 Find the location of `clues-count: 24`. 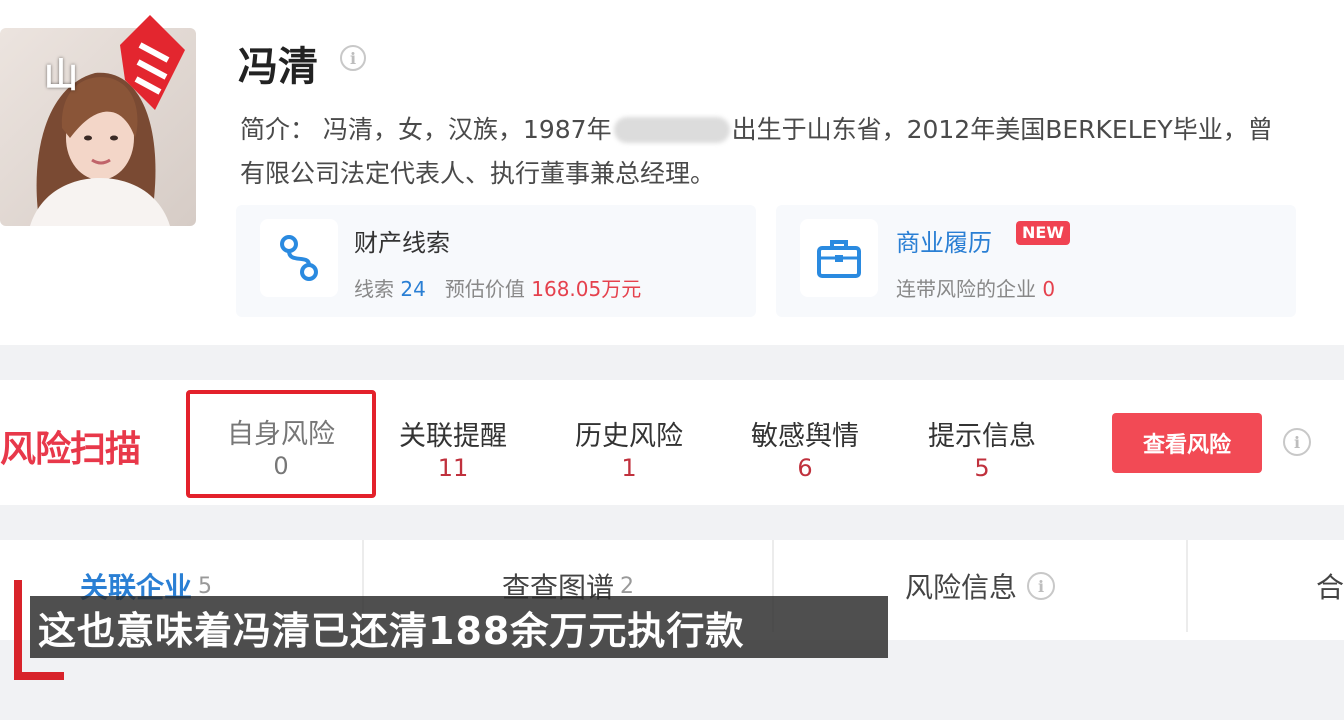

clues-count: 24 is located at coordinates (413, 289).